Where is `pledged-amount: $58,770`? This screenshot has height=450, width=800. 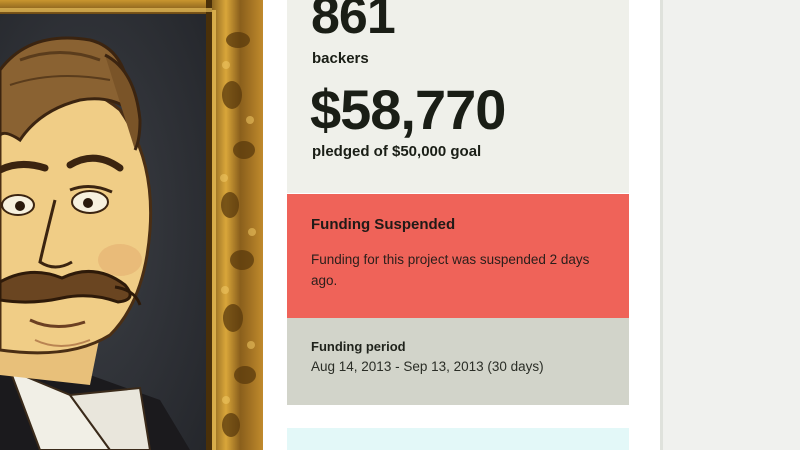 pledged-amount: $58,770 is located at coordinates (408, 109).